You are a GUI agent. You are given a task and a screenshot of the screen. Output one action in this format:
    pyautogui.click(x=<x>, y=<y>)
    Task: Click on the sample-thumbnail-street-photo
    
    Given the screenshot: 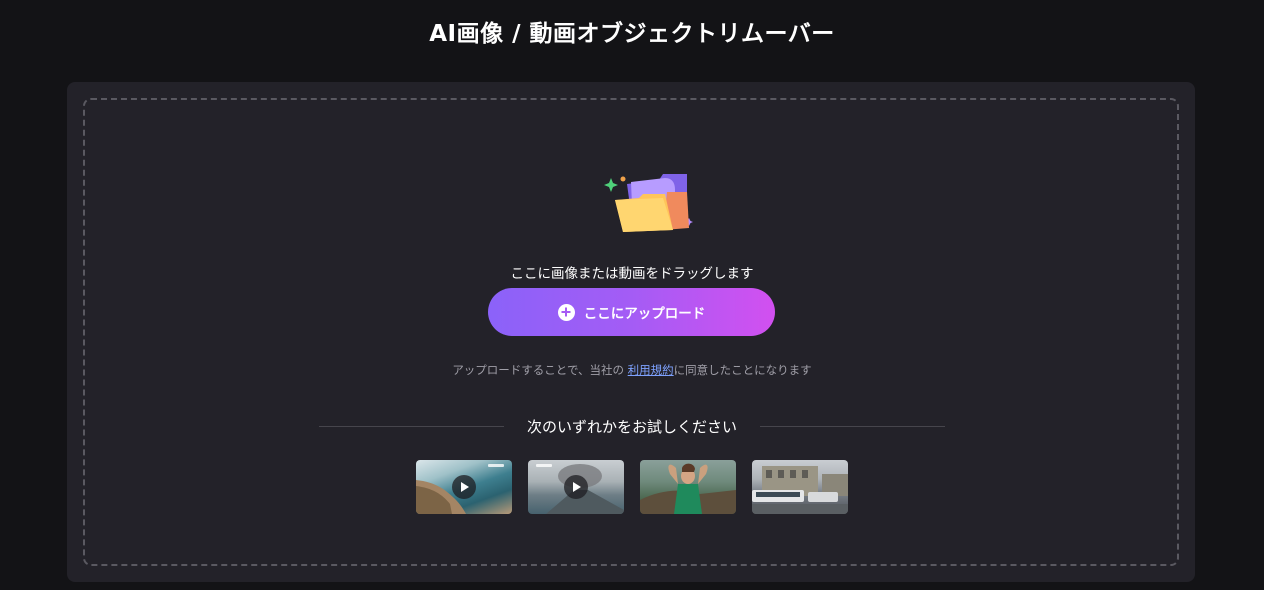 What is the action you would take?
    pyautogui.click(x=800, y=487)
    